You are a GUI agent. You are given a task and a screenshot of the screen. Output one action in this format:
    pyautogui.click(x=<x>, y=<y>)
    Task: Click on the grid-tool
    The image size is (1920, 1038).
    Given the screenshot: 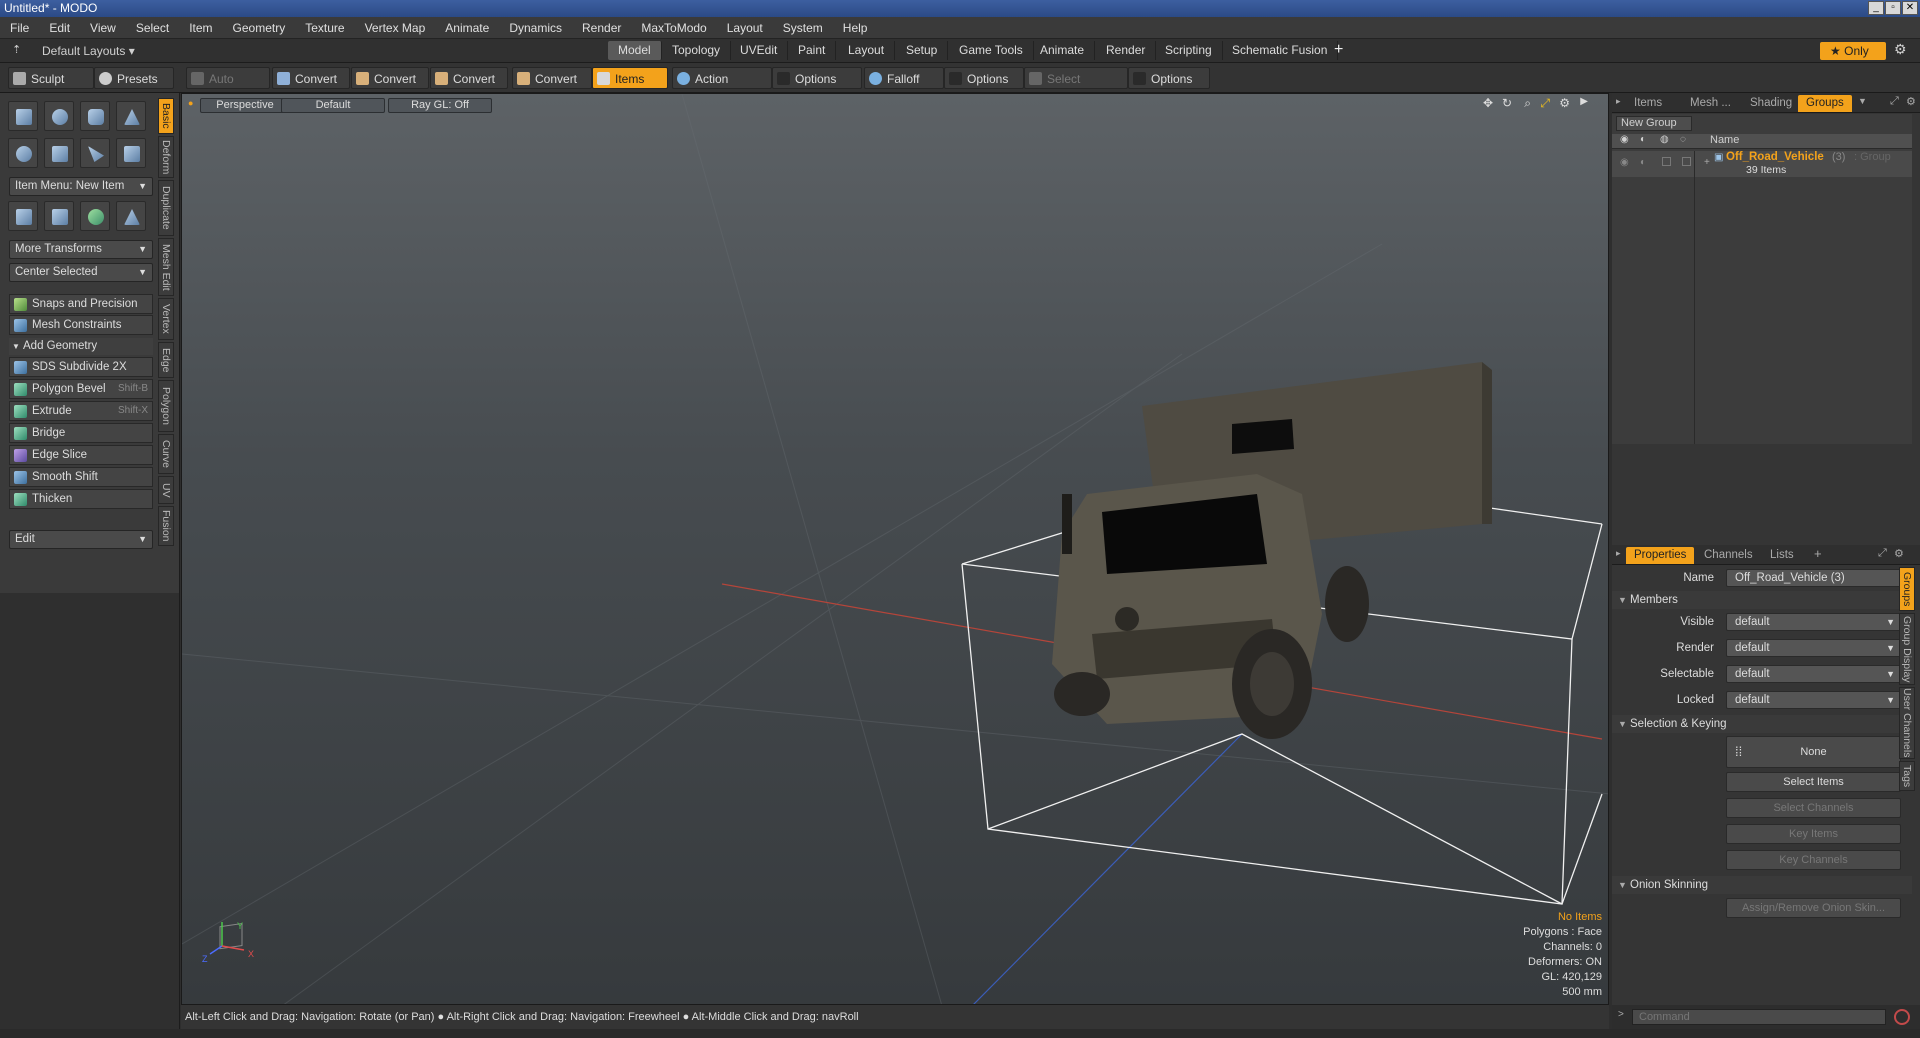 What is the action you would take?
    pyautogui.click(x=59, y=216)
    